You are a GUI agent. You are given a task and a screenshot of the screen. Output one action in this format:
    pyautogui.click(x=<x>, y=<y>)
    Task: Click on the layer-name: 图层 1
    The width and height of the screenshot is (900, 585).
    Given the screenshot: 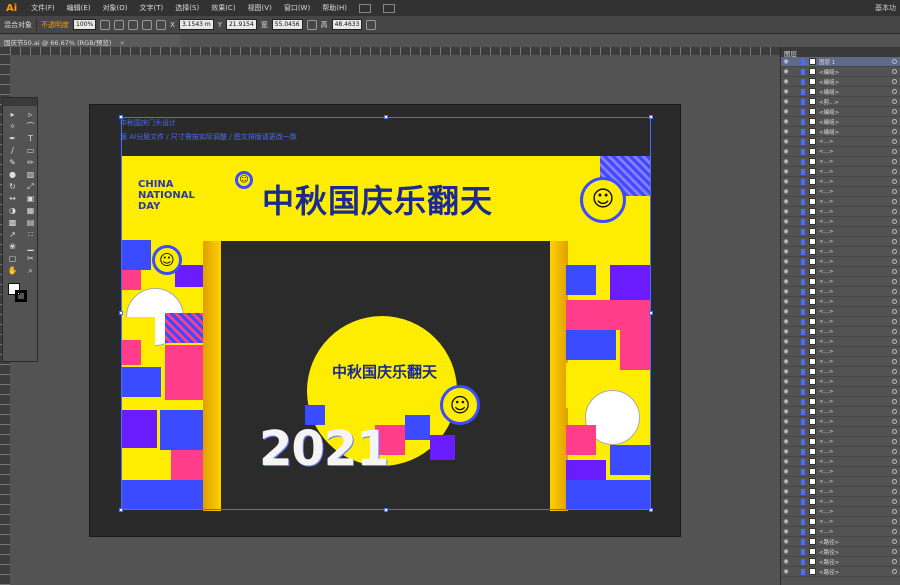 What is the action you would take?
    pyautogui.click(x=854, y=62)
    